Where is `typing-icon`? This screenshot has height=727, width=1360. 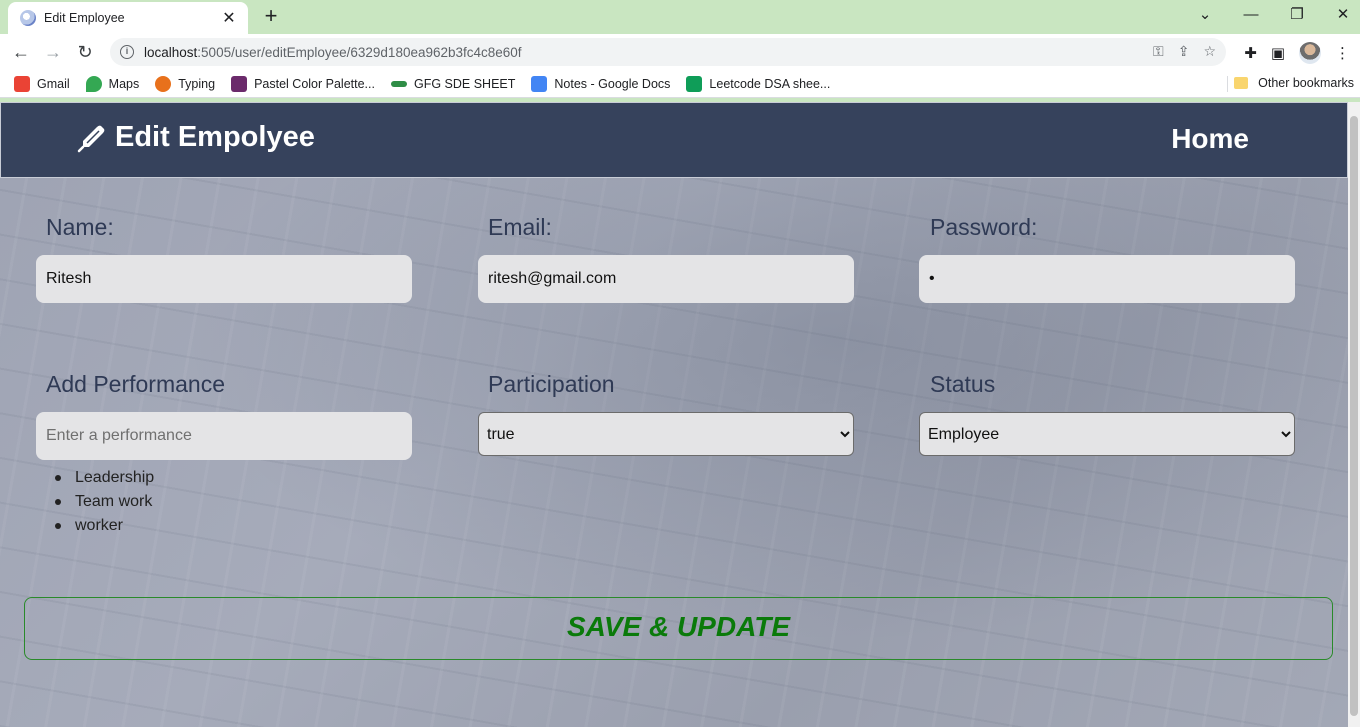
typing-icon is located at coordinates (163, 83).